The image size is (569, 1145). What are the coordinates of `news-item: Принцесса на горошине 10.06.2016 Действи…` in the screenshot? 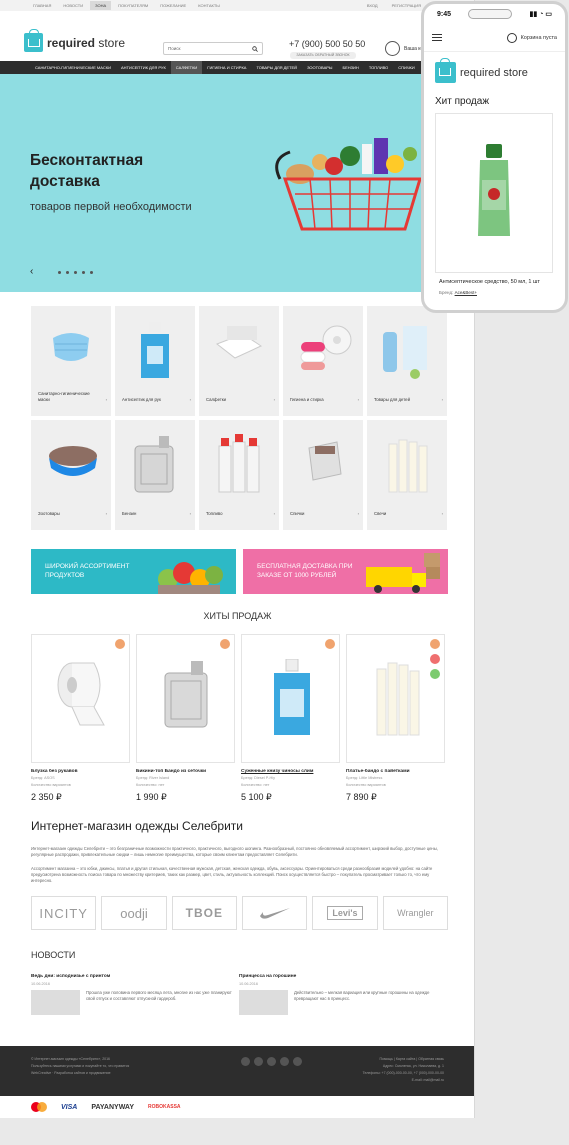 It's located at (342, 994).